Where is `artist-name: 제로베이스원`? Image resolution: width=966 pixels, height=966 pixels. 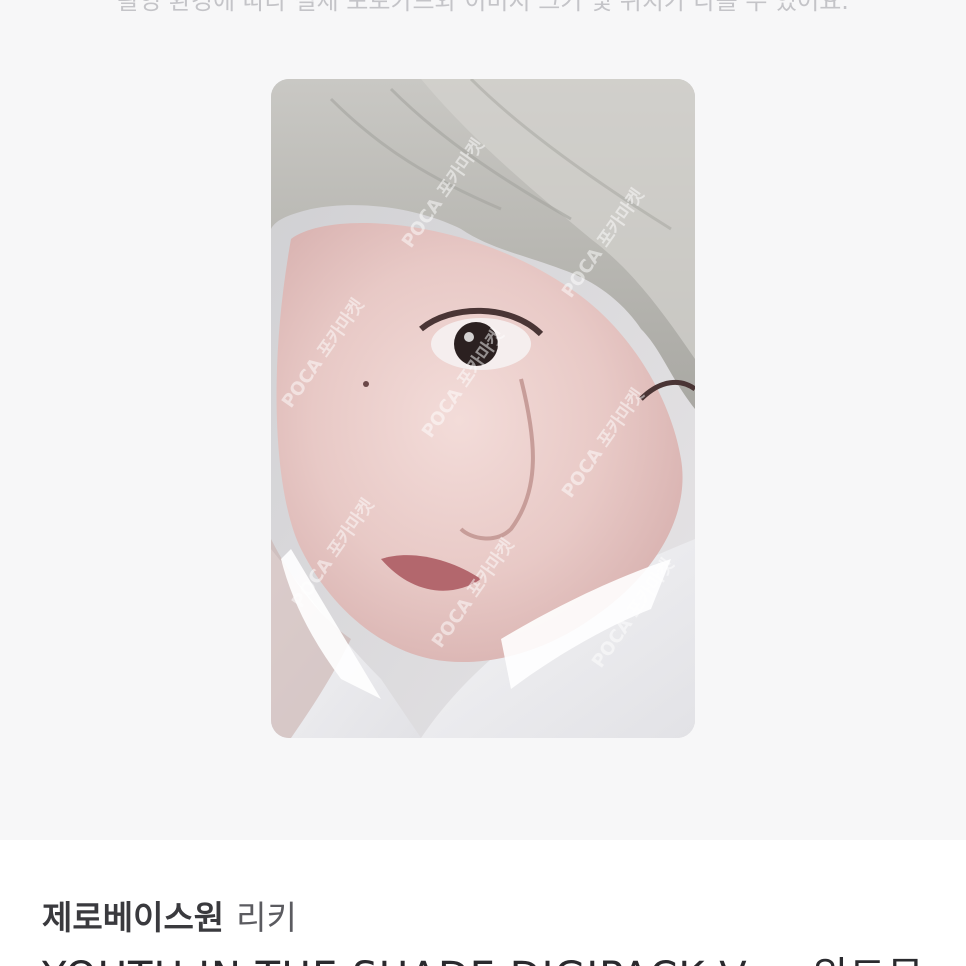 artist-name: 제로베이스원 is located at coordinates (133, 917).